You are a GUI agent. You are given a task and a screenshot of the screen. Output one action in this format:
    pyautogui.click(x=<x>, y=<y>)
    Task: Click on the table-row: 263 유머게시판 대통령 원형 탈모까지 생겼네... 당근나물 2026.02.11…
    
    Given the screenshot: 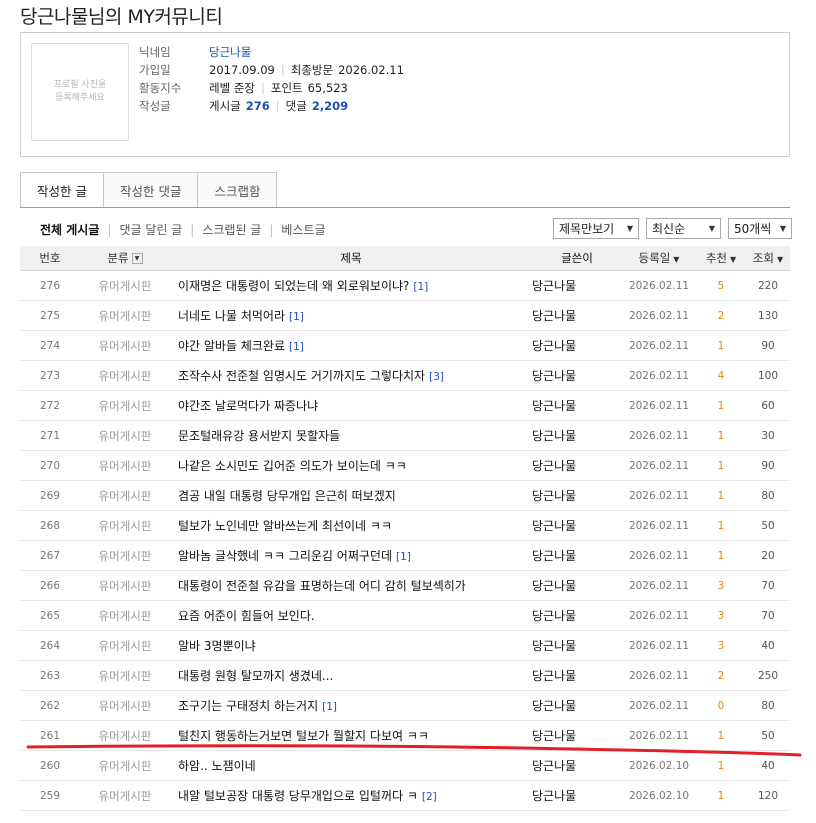 What is the action you would take?
    pyautogui.click(x=405, y=676)
    